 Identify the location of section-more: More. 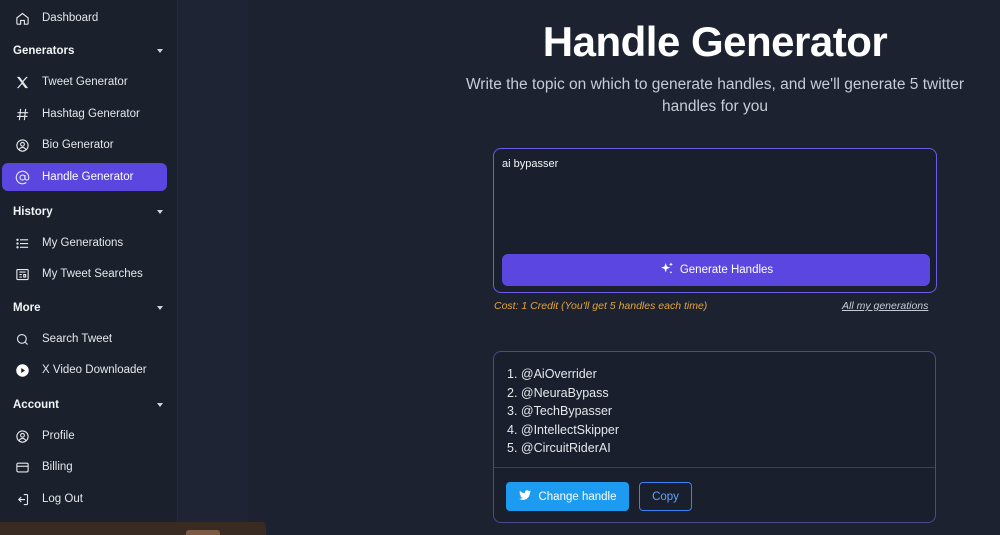
(89, 308).